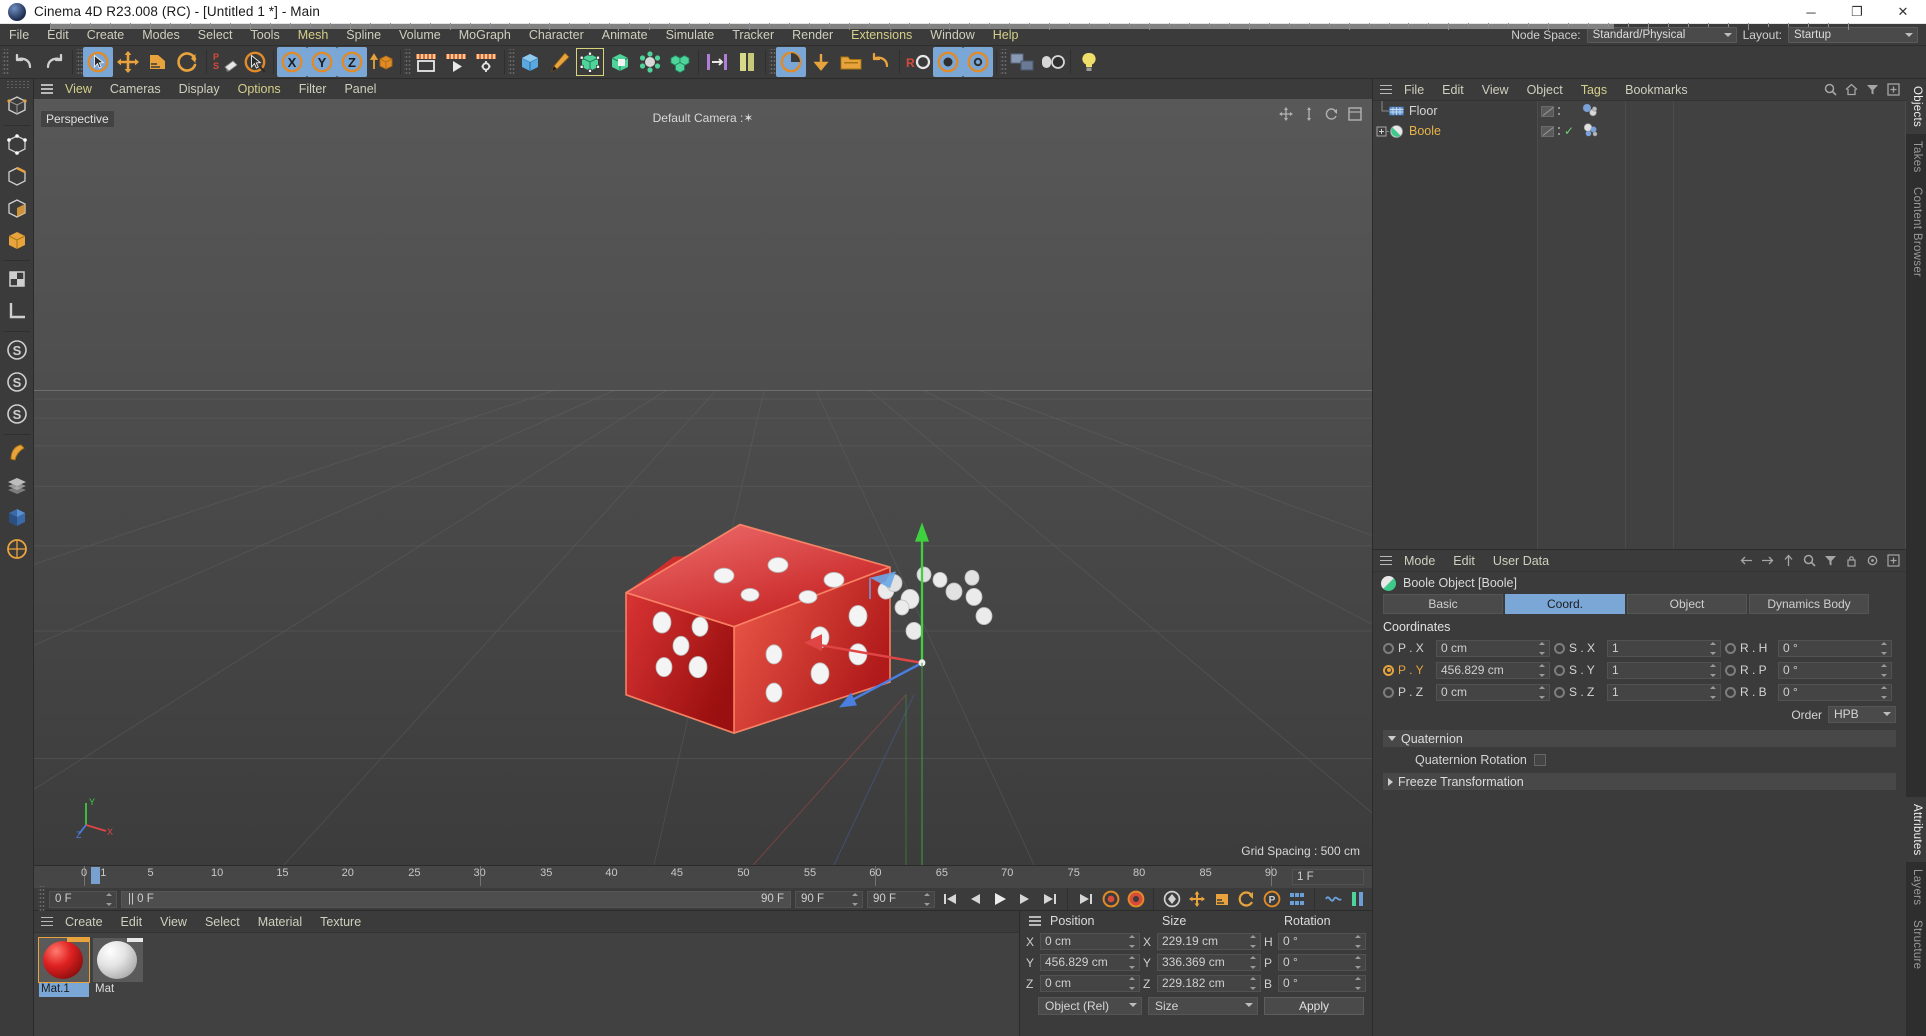 This screenshot has height=1036, width=1926. I want to click on add-cube-object-button, so click(530, 62).